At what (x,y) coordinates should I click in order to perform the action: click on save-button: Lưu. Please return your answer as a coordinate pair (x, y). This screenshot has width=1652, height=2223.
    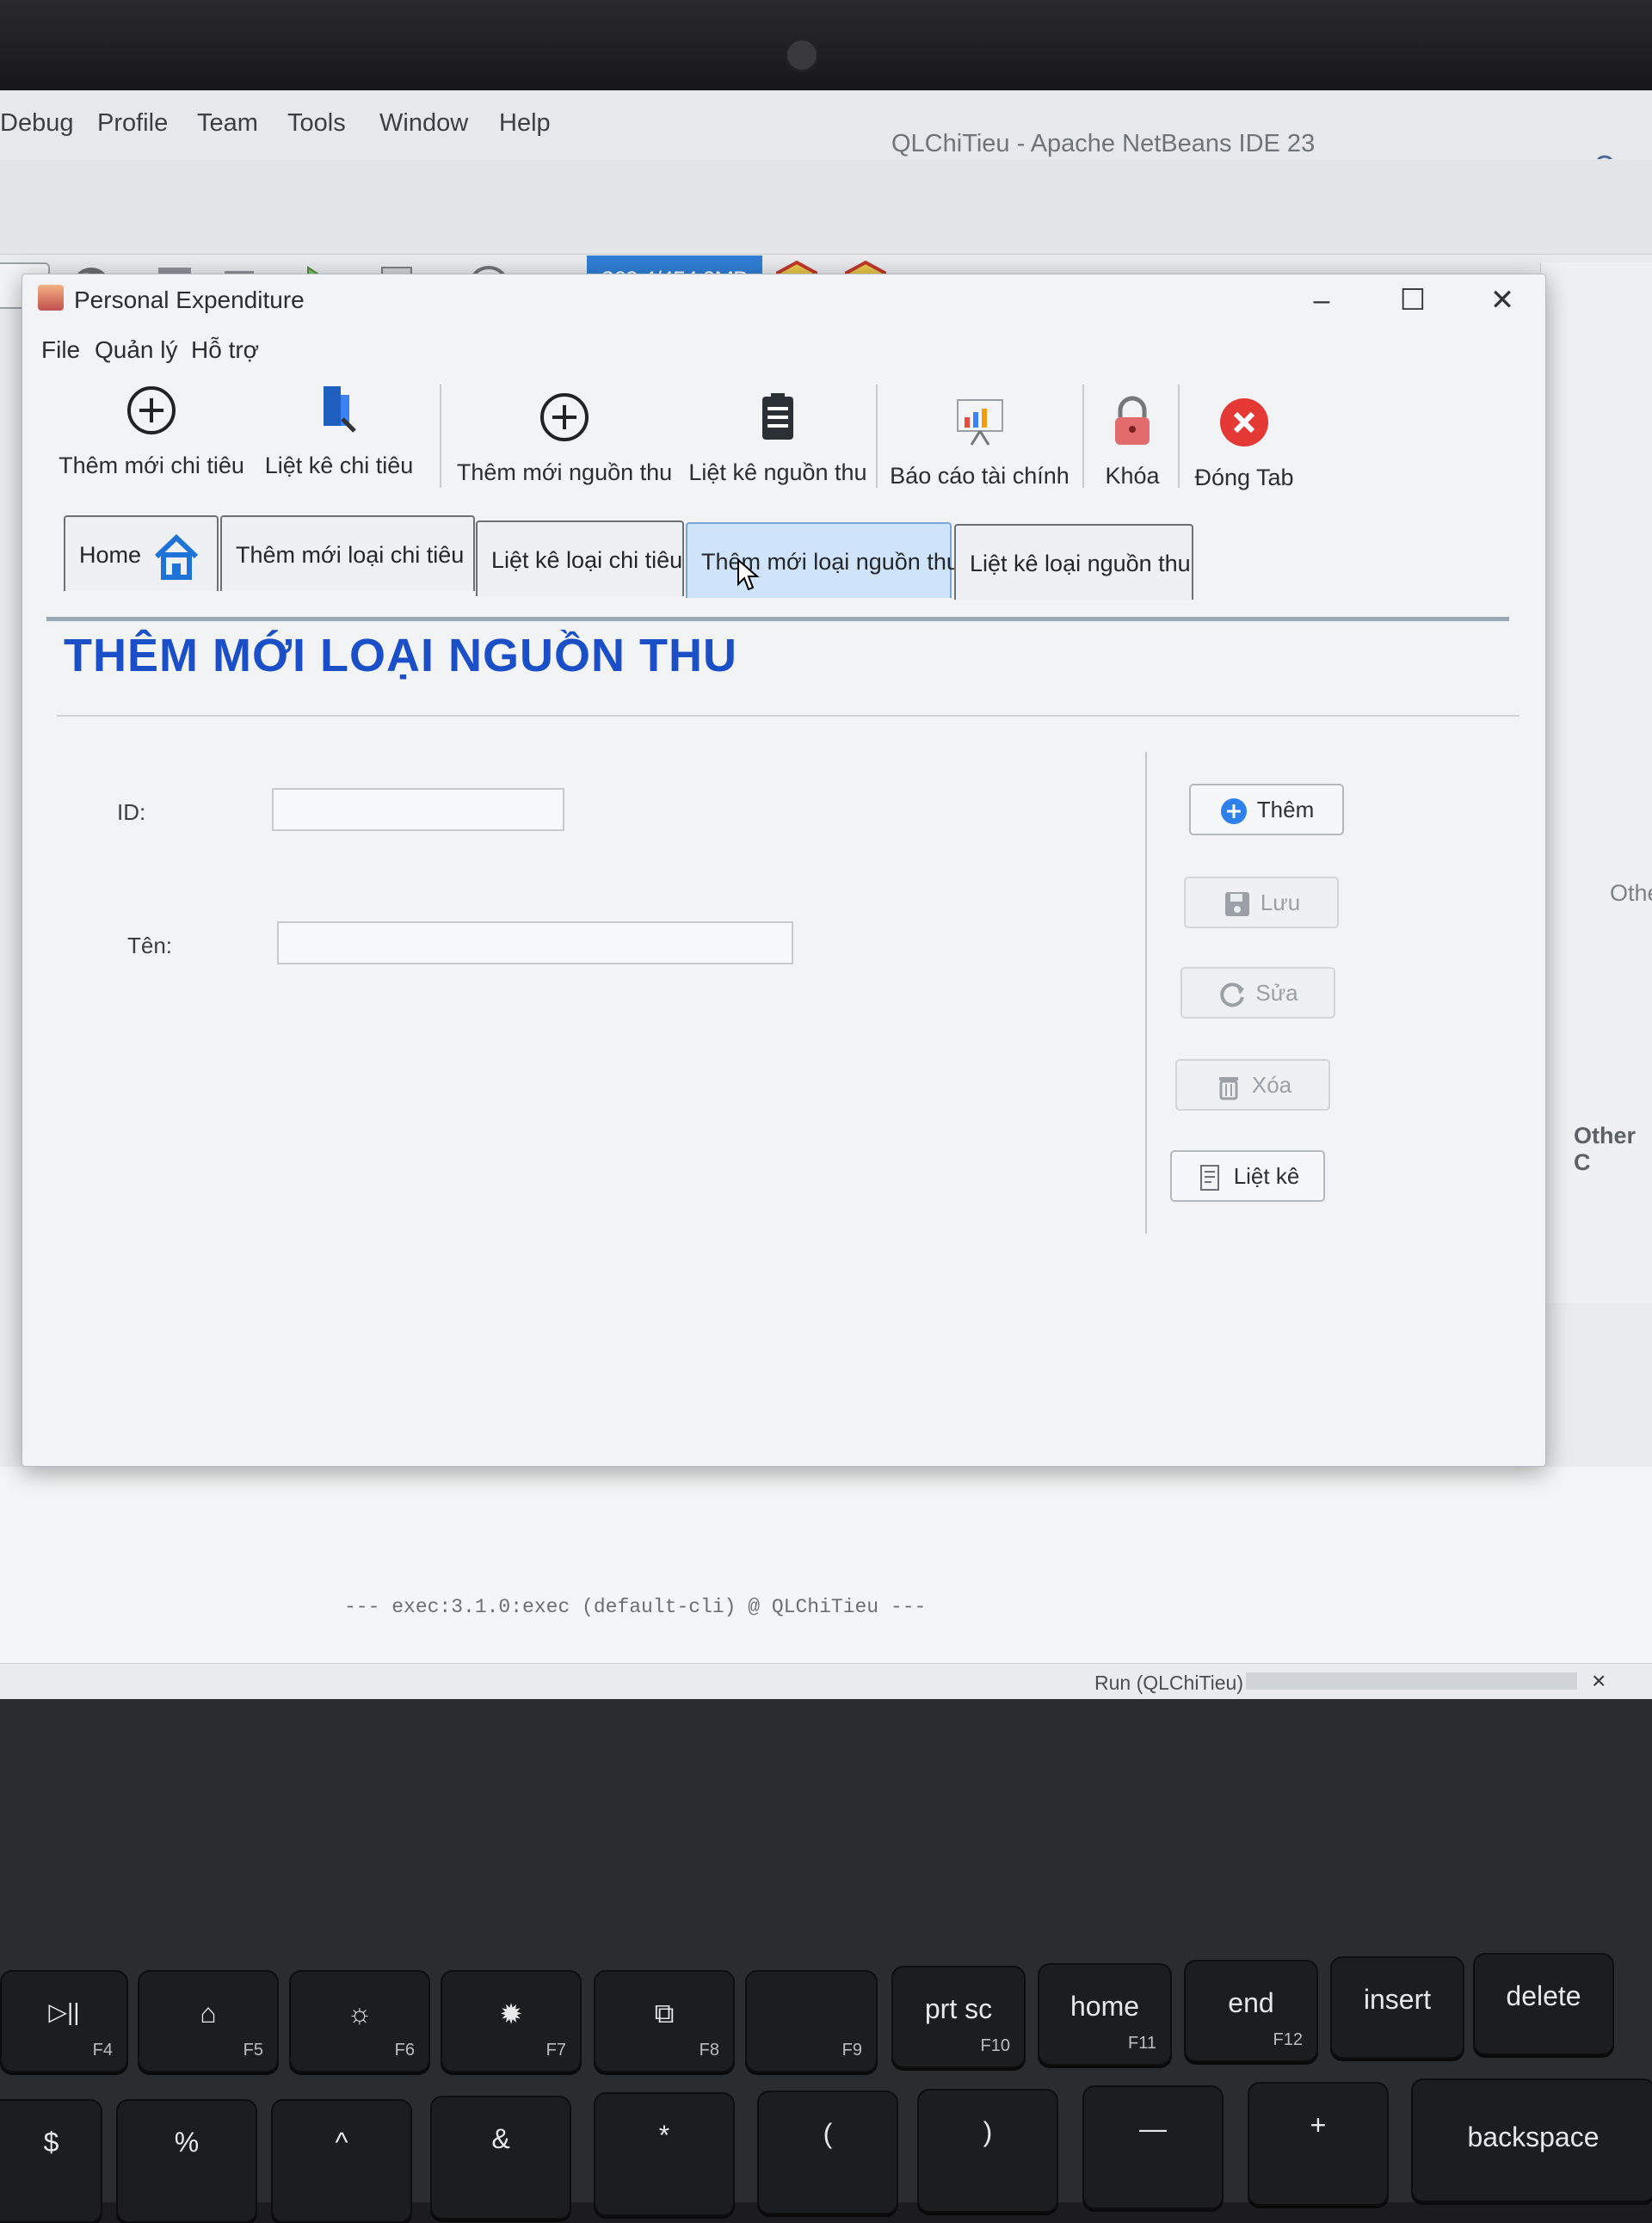
    Looking at the image, I should click on (1261, 903).